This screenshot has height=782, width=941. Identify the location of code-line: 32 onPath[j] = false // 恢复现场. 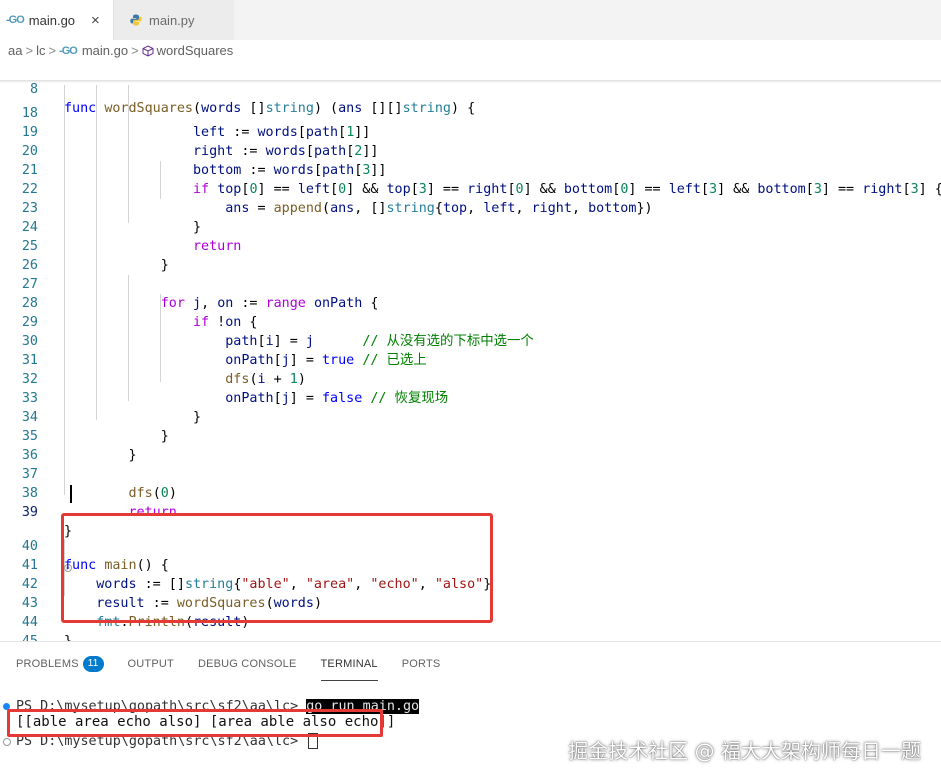
(224, 378).